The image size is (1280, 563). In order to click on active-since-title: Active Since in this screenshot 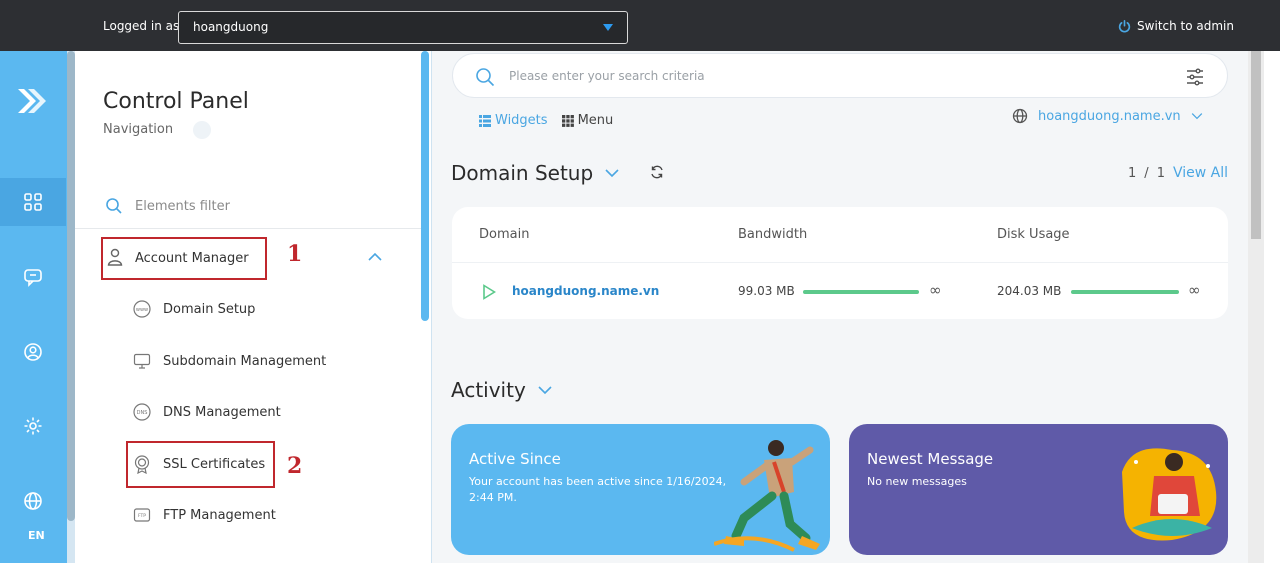, I will do `click(515, 459)`.